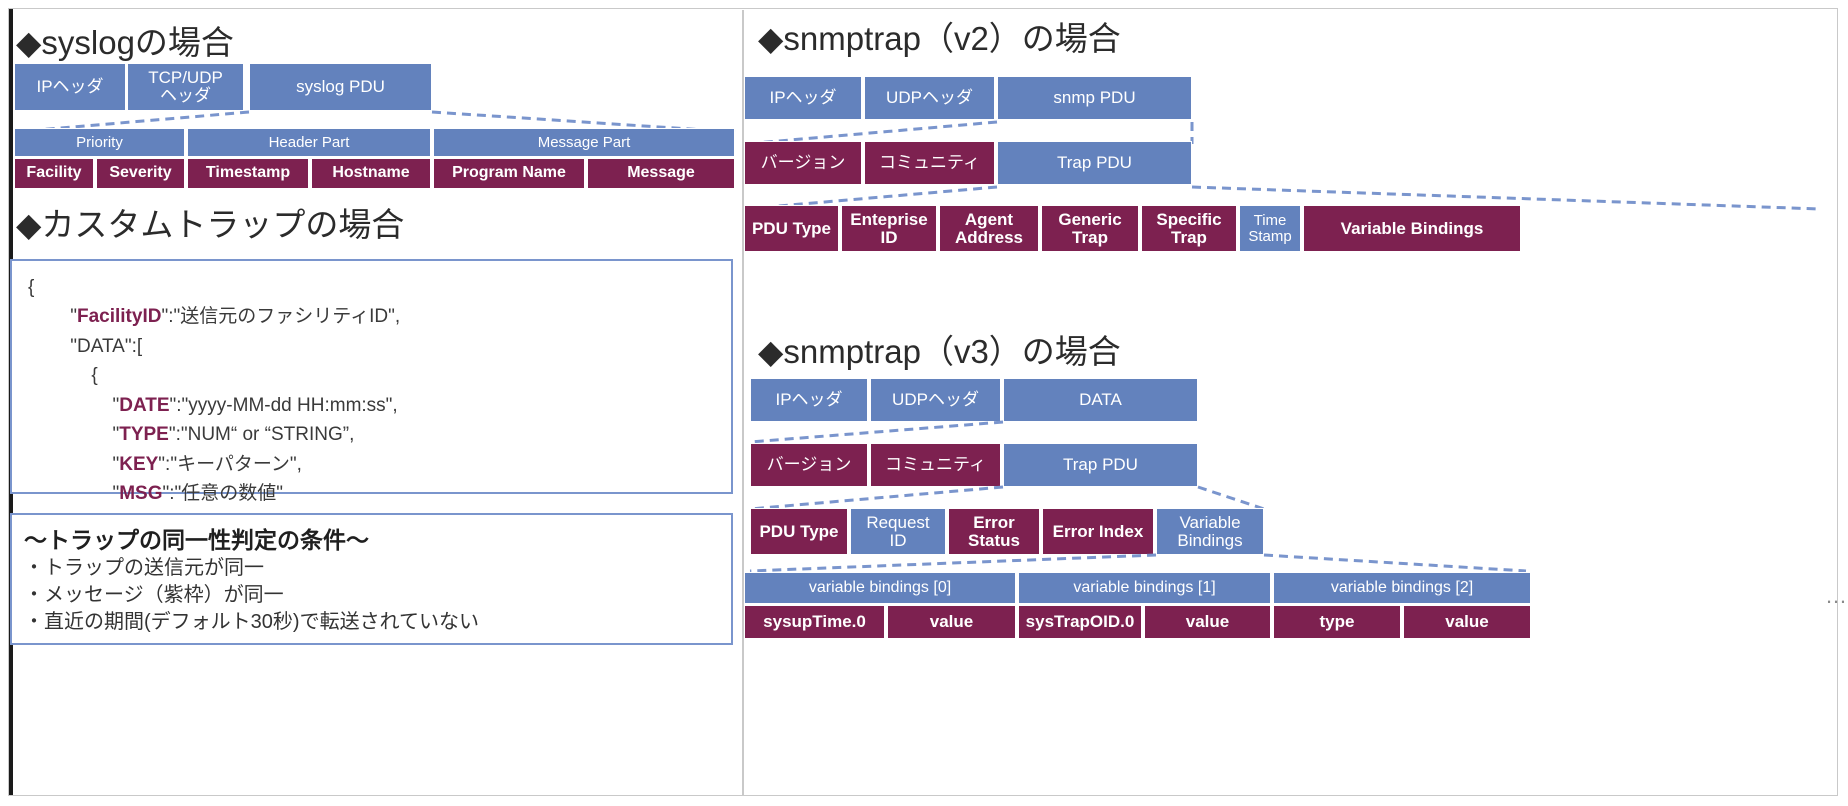 The height and width of the screenshot is (806, 1848). Describe the element at coordinates (1094, 163) in the screenshot. I see `v2-l2-trap-pdu: Trap PDU` at that location.